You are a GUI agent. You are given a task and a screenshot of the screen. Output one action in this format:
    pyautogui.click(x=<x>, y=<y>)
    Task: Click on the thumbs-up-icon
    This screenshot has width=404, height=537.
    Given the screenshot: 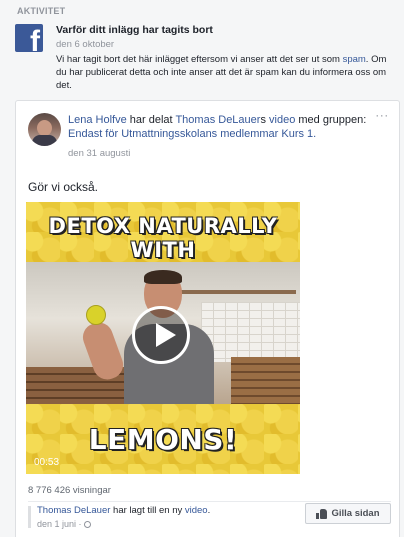 What is the action you would take?
    pyautogui.click(x=322, y=513)
    